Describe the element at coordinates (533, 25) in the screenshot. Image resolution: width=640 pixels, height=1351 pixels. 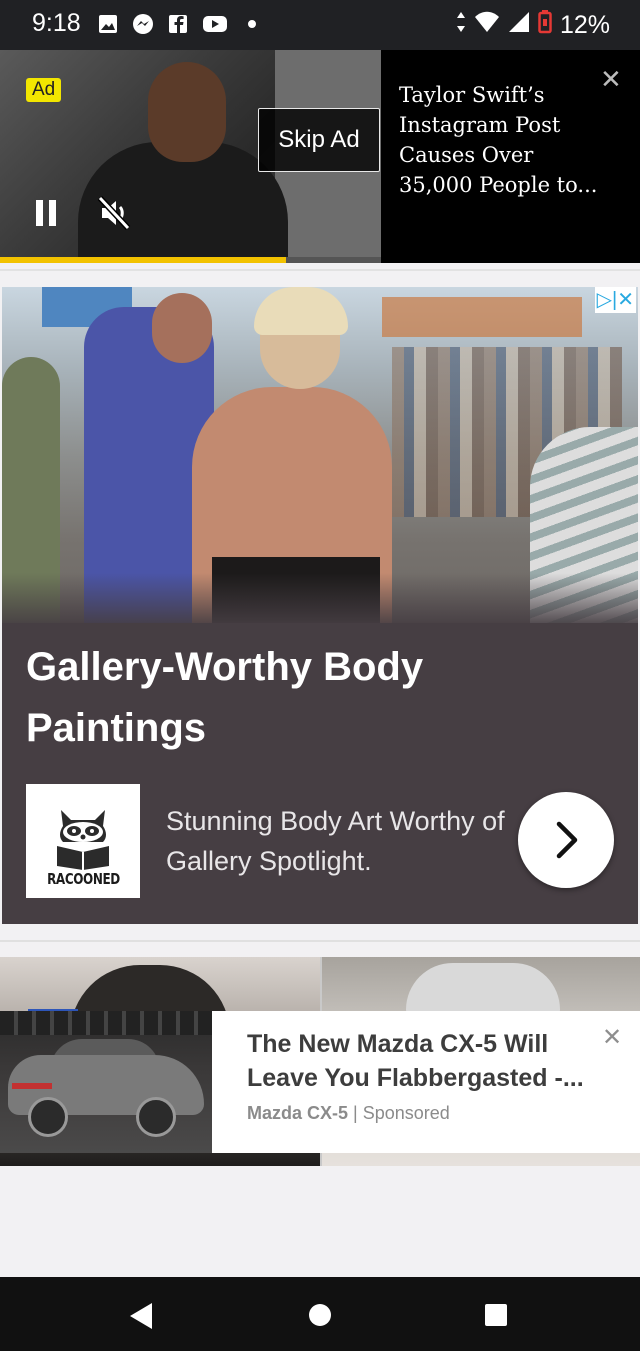
I see `status-right: 12%` at that location.